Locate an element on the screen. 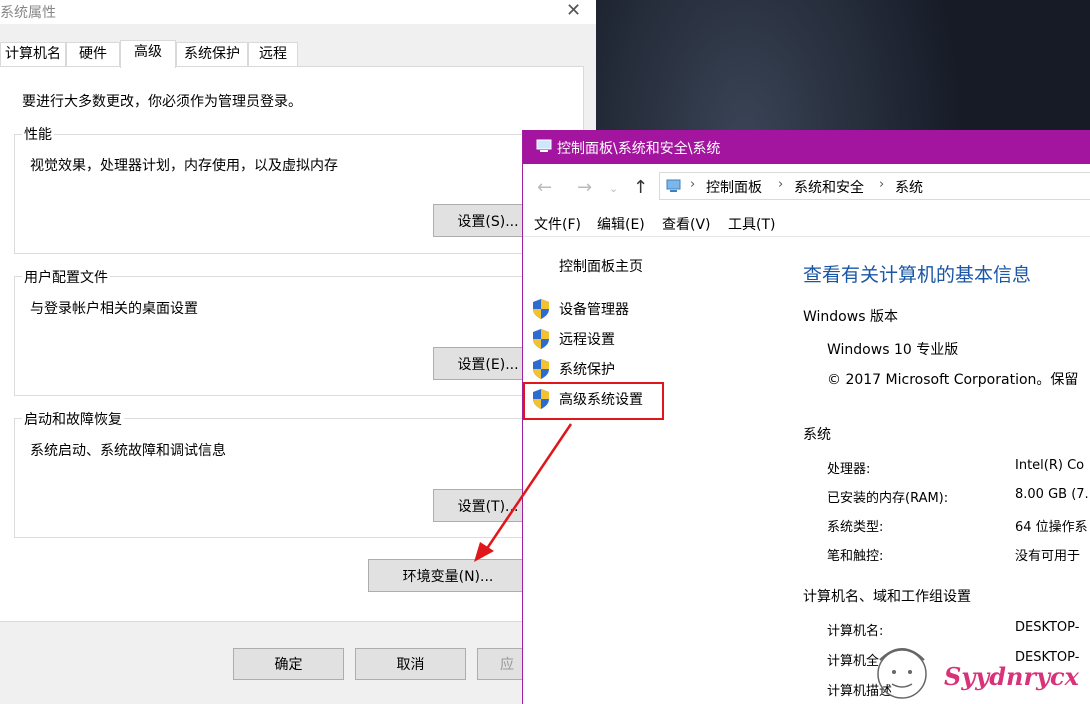  tab-advanced: 高级 is located at coordinates (148, 54).